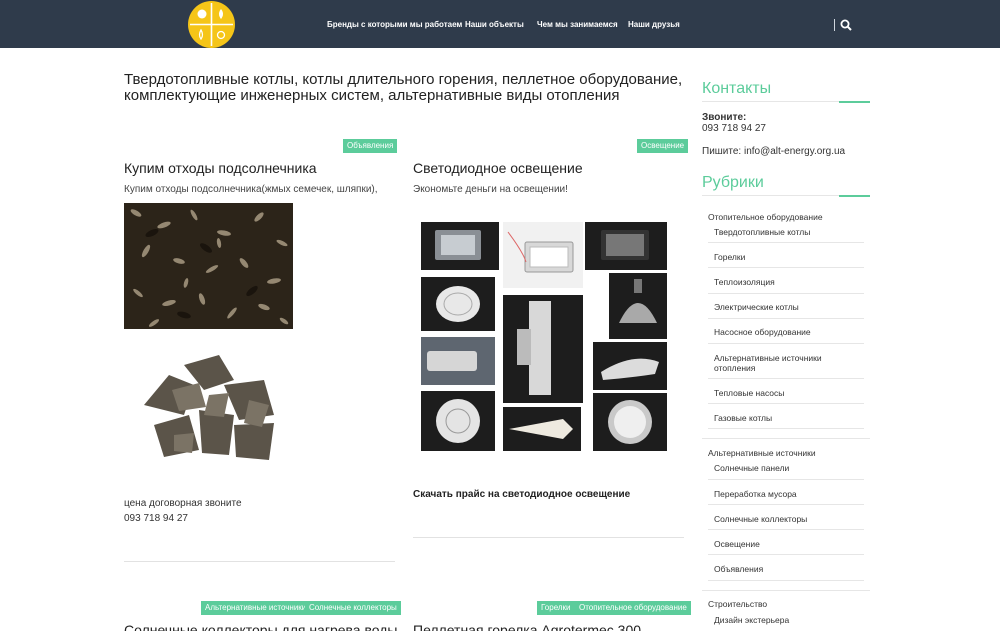 This screenshot has width=1000, height=631. What do you see at coordinates (183, 503) in the screenshot?
I see `post-price-note: цена договорная звоните` at bounding box center [183, 503].